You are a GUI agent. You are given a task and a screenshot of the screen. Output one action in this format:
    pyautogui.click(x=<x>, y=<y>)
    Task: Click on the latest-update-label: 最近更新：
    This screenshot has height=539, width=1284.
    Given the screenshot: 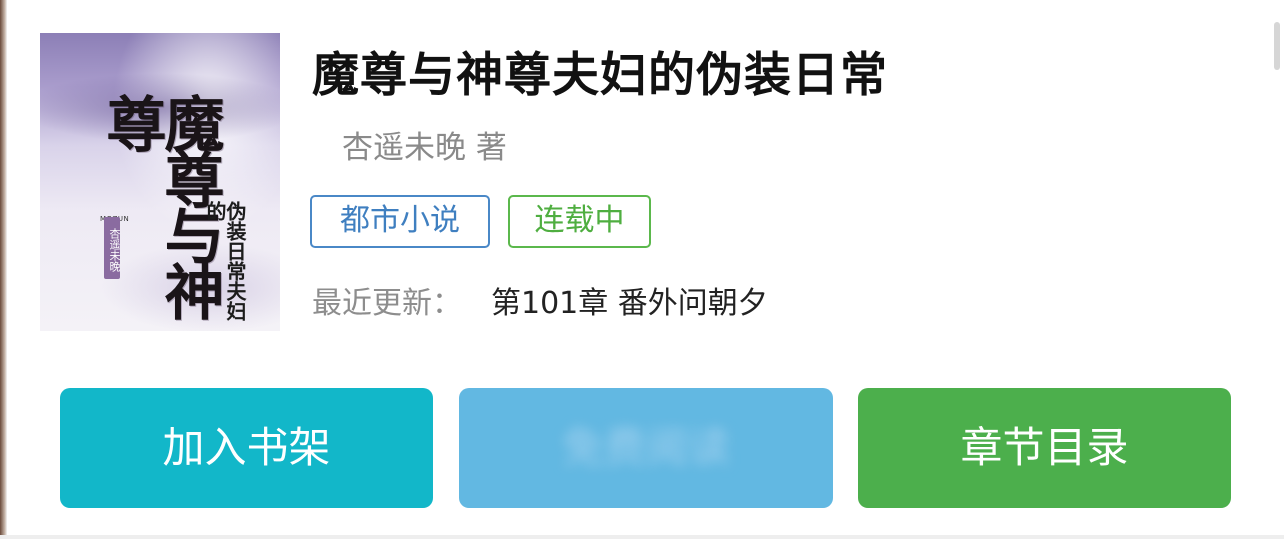 What is the action you would take?
    pyautogui.click(x=387, y=303)
    